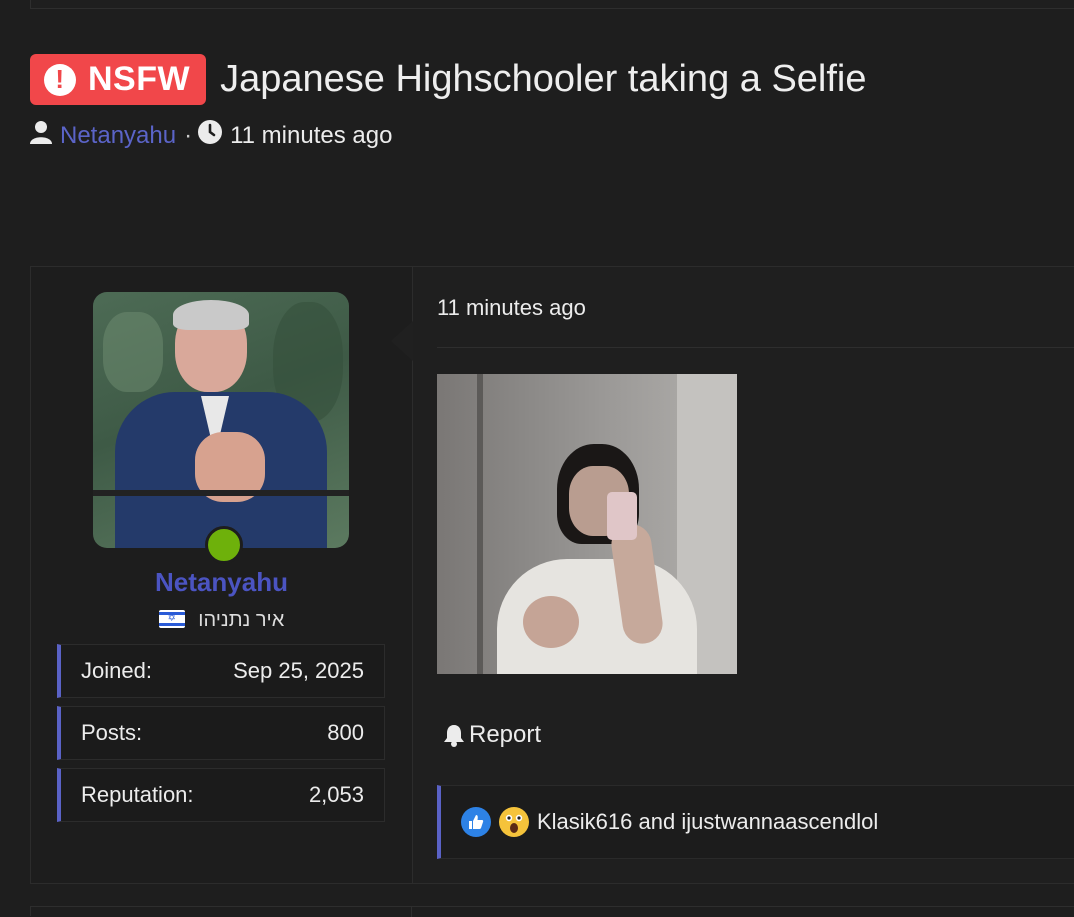  I want to click on stat-joined: Joined: Sep 25, 2025, so click(221, 671).